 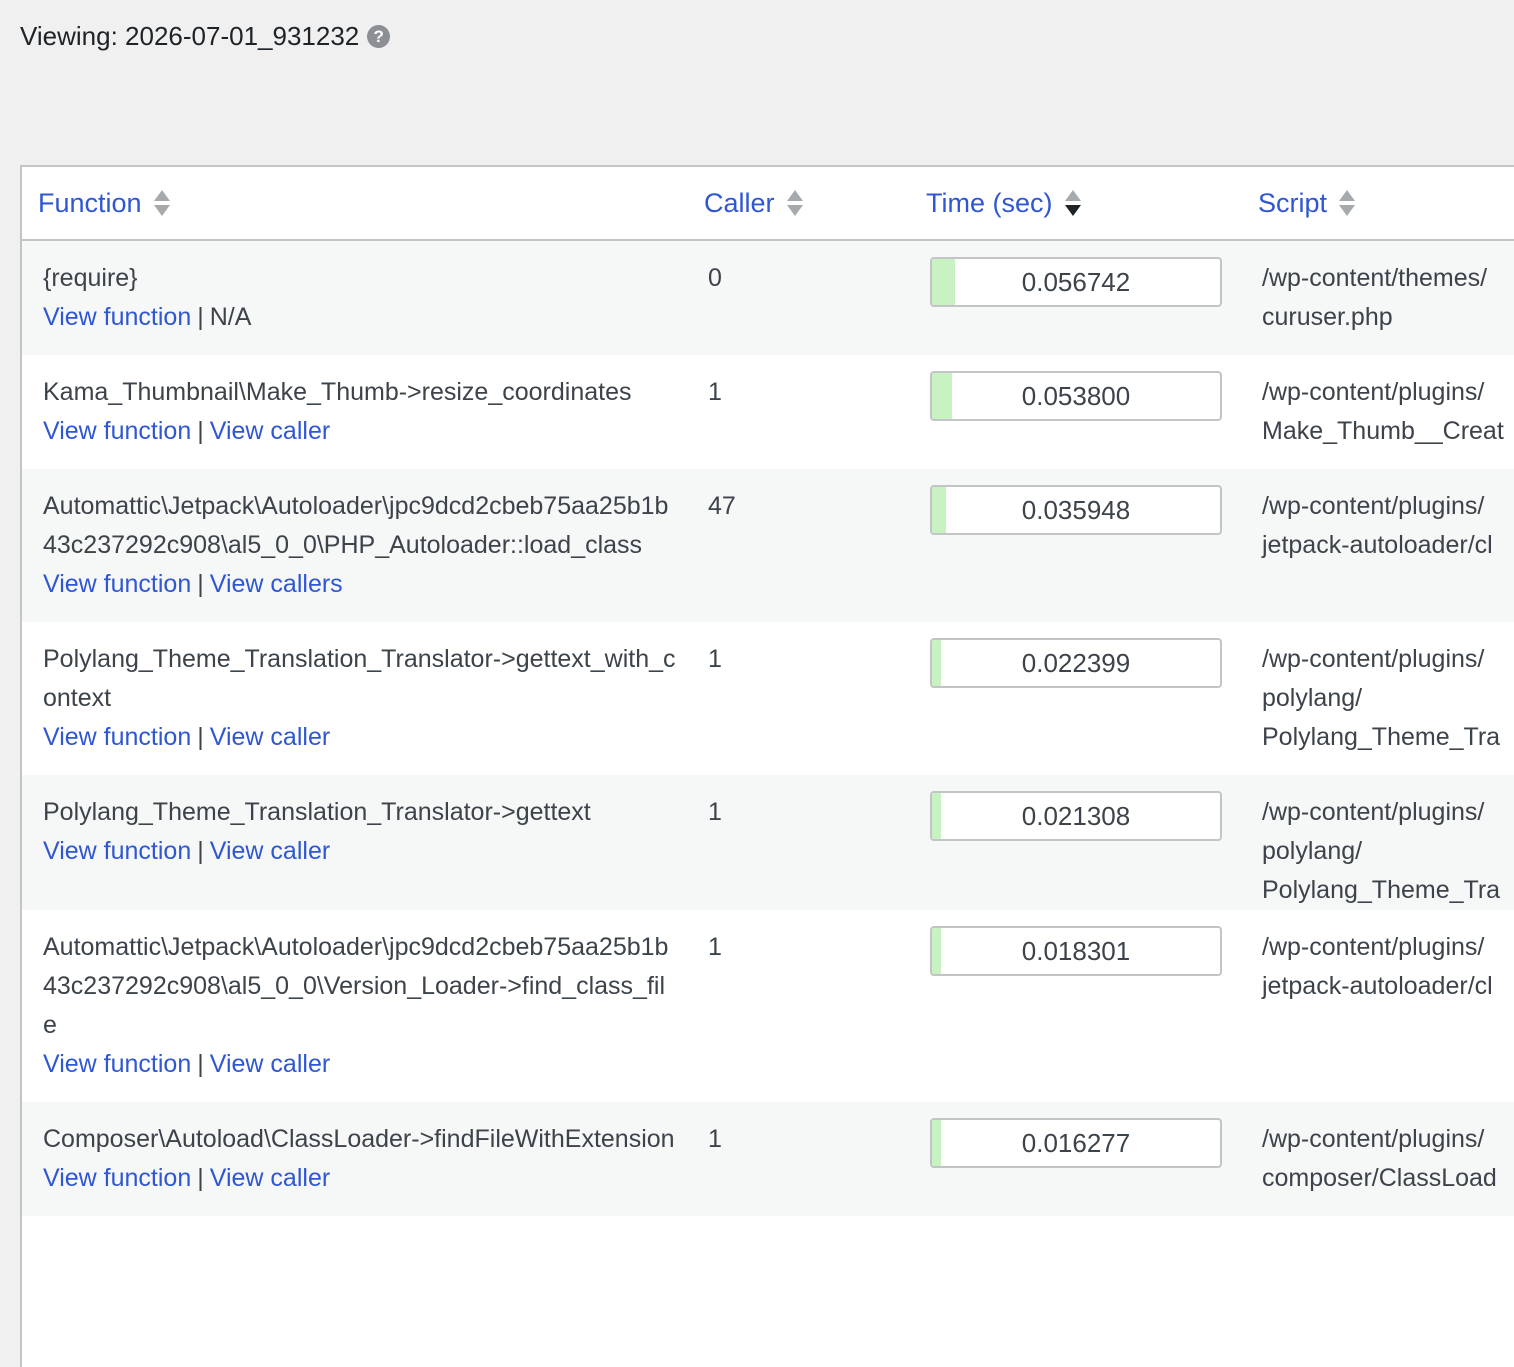 I want to click on question-circle-icon: ?, so click(x=379, y=36).